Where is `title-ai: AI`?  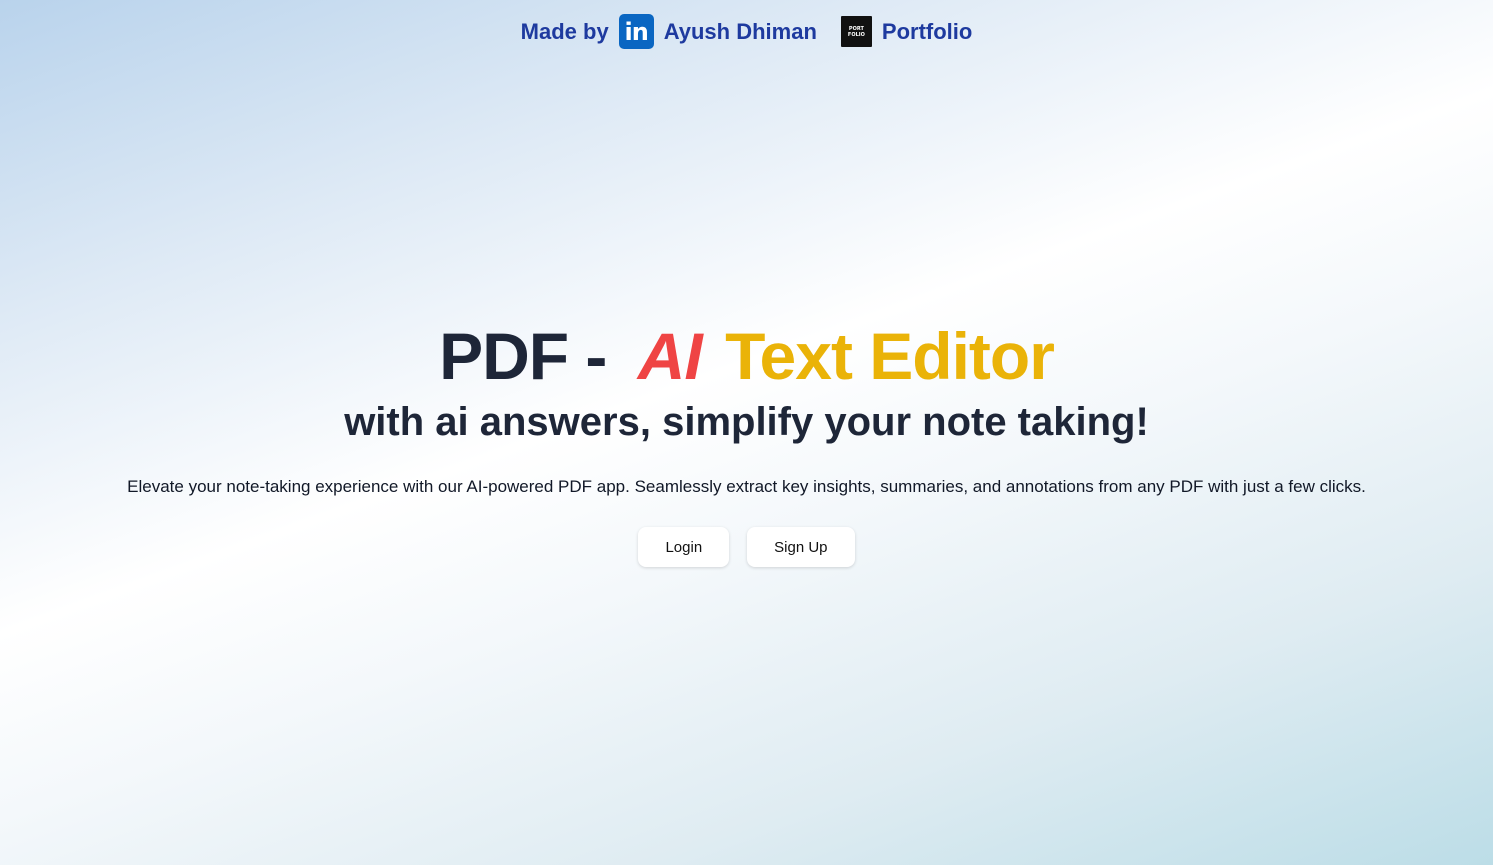
title-ai: AI is located at coordinates (670, 356).